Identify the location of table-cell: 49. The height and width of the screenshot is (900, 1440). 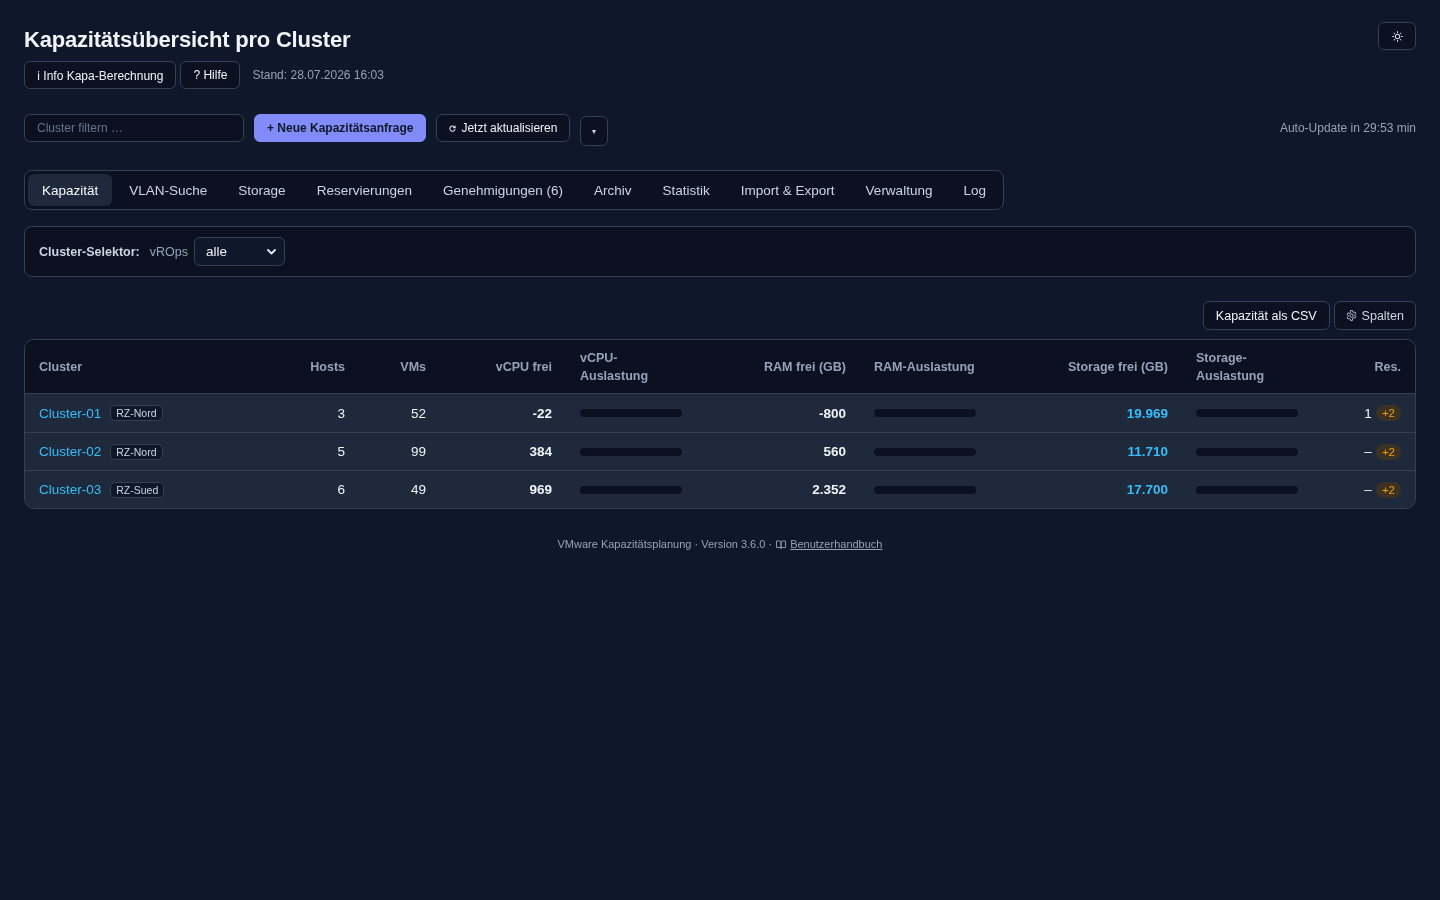
(418, 489).